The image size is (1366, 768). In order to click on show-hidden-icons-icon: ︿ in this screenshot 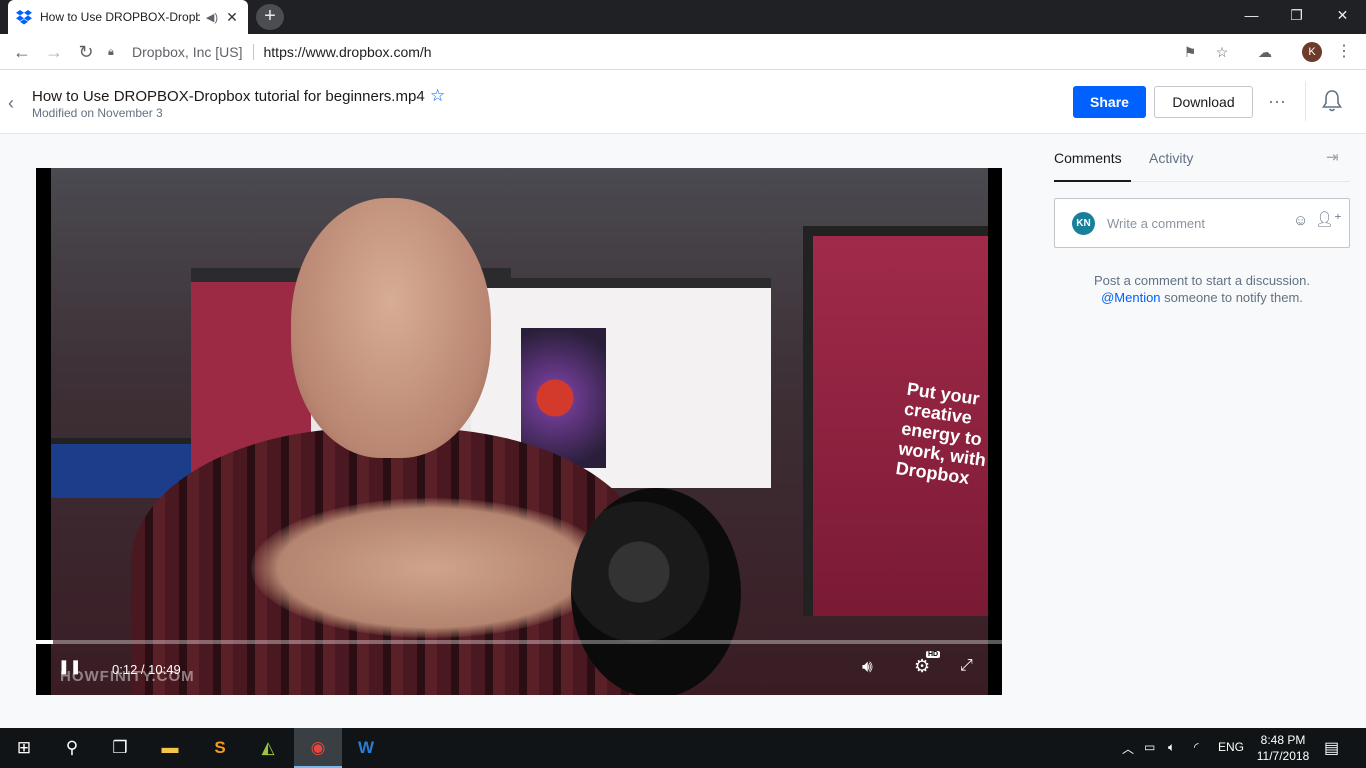, I will do `click(1128, 748)`.